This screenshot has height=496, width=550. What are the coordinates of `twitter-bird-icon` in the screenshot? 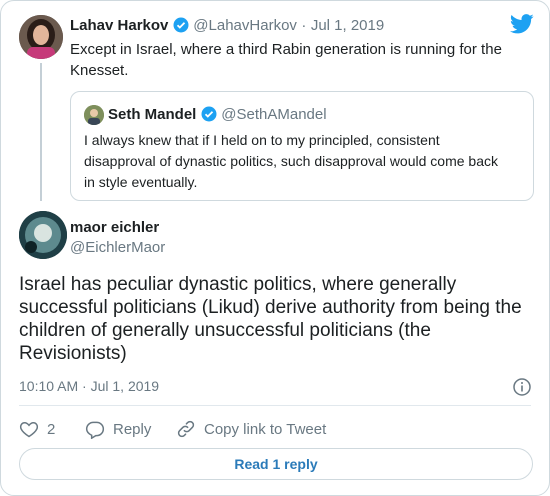 It's located at (522, 24).